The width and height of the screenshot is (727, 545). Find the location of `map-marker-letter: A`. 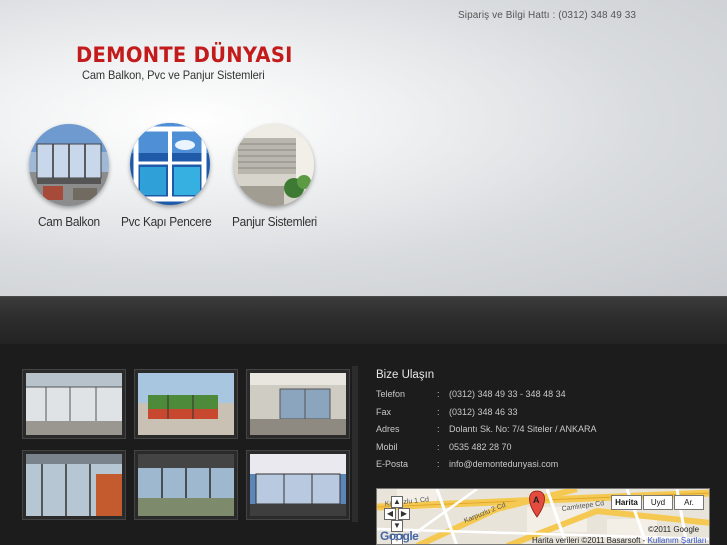

map-marker-letter: A is located at coordinates (536, 500).